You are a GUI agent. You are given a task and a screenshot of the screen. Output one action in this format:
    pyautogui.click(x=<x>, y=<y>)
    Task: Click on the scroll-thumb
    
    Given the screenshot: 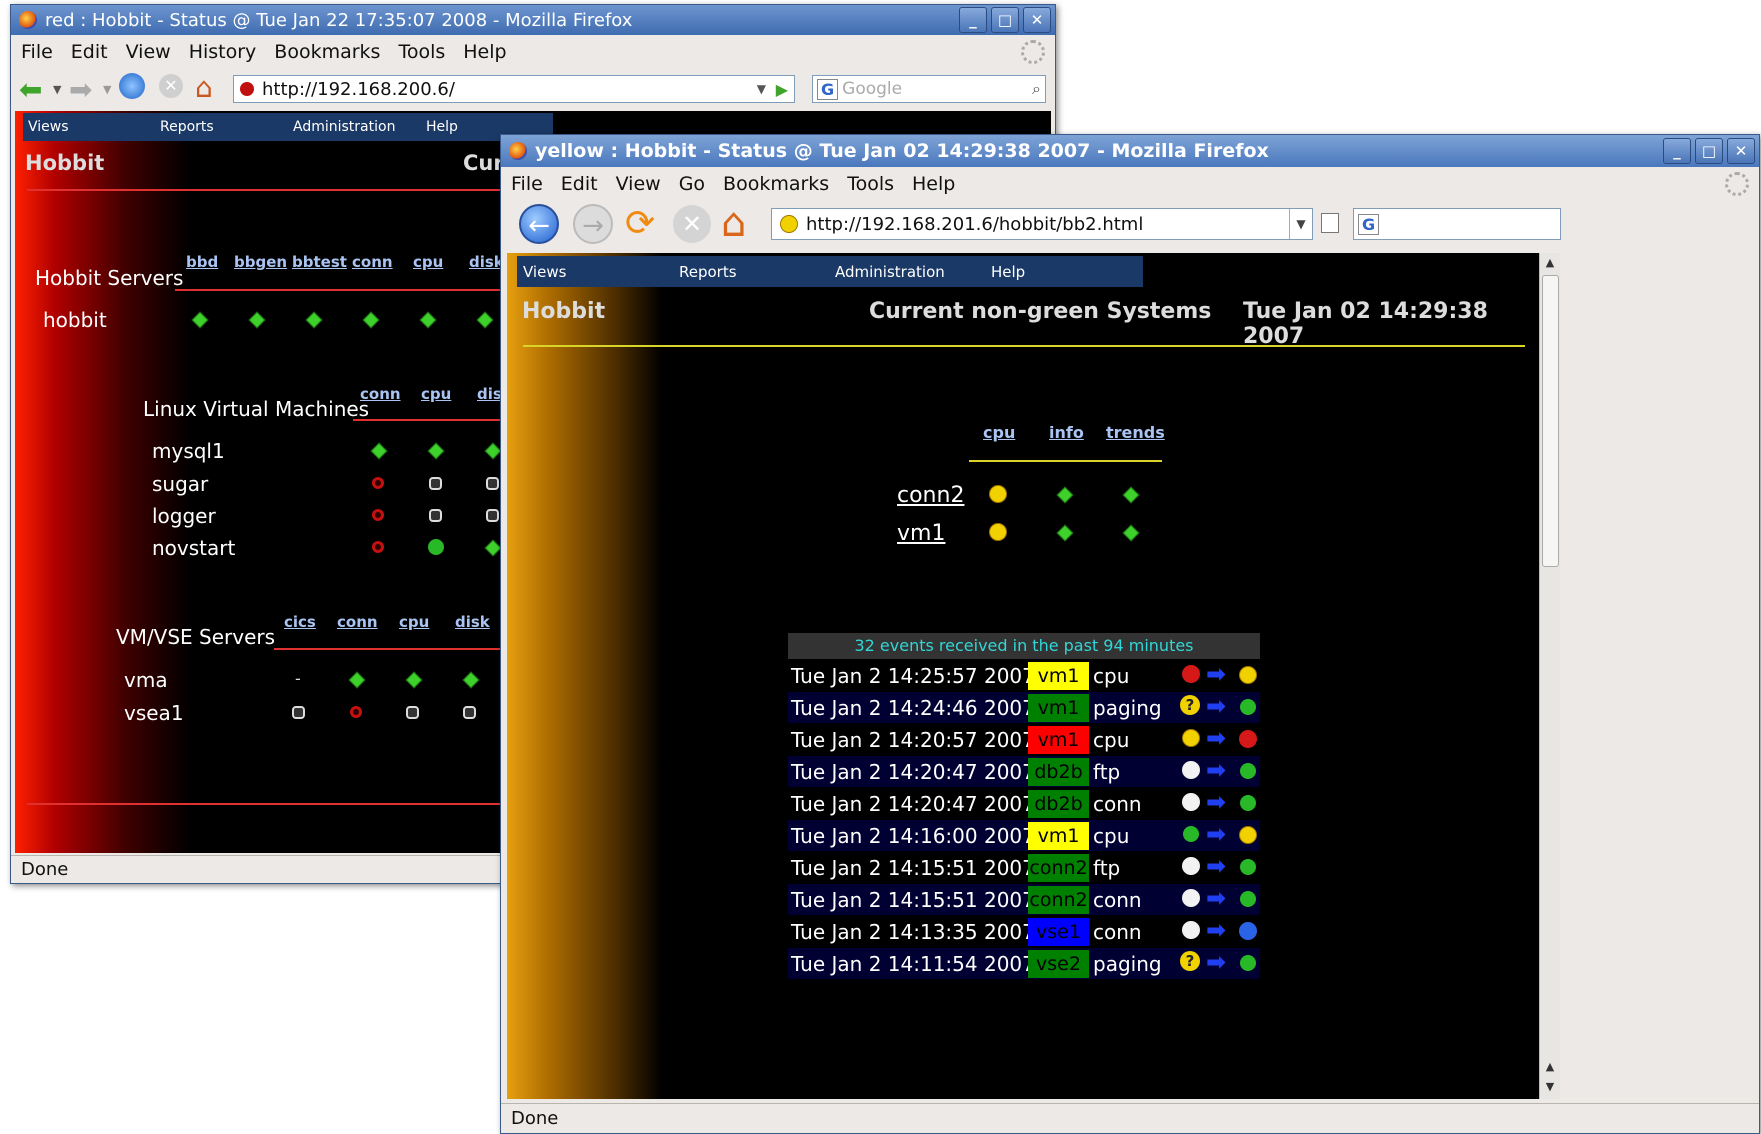 What is the action you would take?
    pyautogui.click(x=1550, y=421)
    